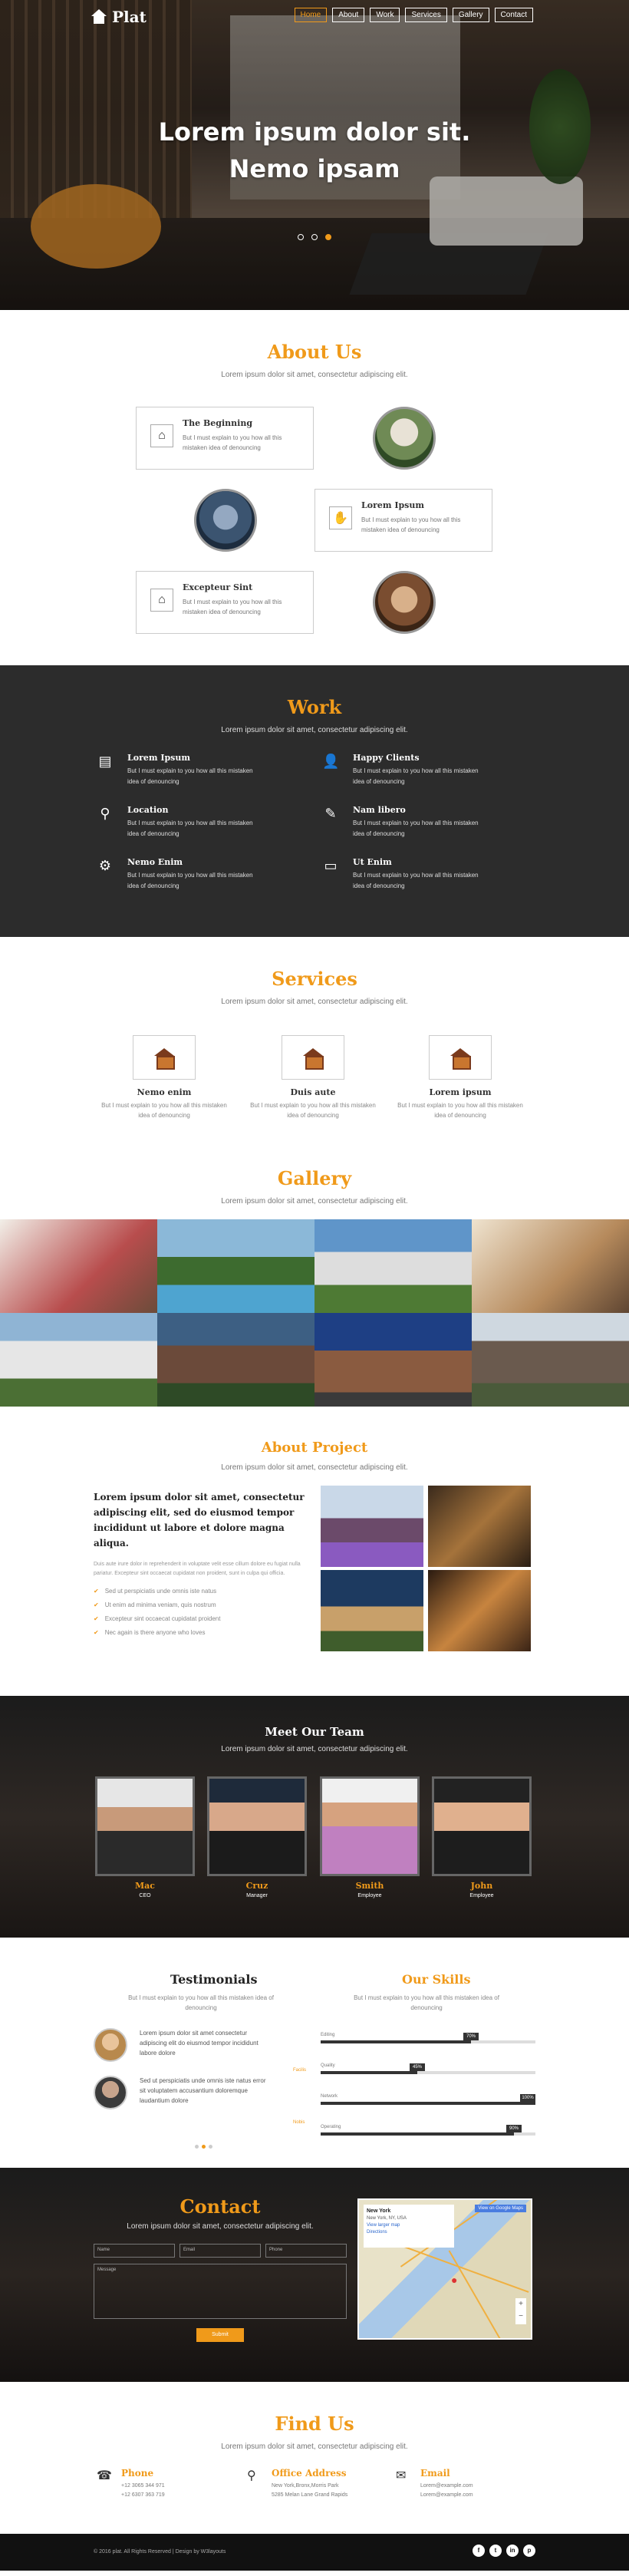 The height and width of the screenshot is (2576, 629). Describe the element at coordinates (220, 2251) in the screenshot. I see `email-field: Email` at that location.